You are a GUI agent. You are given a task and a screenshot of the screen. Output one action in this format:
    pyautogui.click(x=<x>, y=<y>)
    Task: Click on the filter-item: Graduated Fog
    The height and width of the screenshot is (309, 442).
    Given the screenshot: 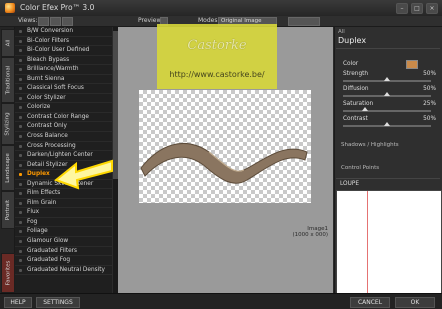 What is the action you would take?
    pyautogui.click(x=63, y=261)
    